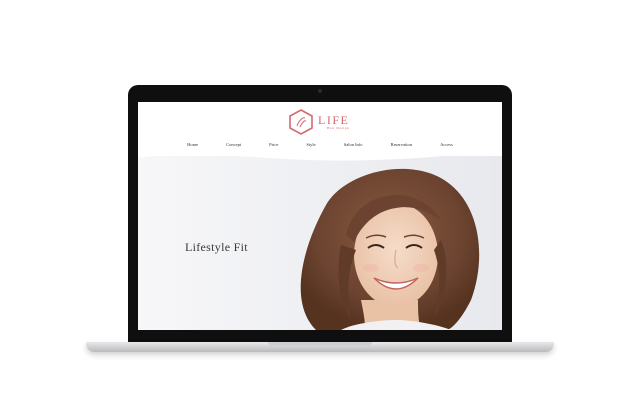  Describe the element at coordinates (320, 91) in the screenshot. I see `webcam` at that location.